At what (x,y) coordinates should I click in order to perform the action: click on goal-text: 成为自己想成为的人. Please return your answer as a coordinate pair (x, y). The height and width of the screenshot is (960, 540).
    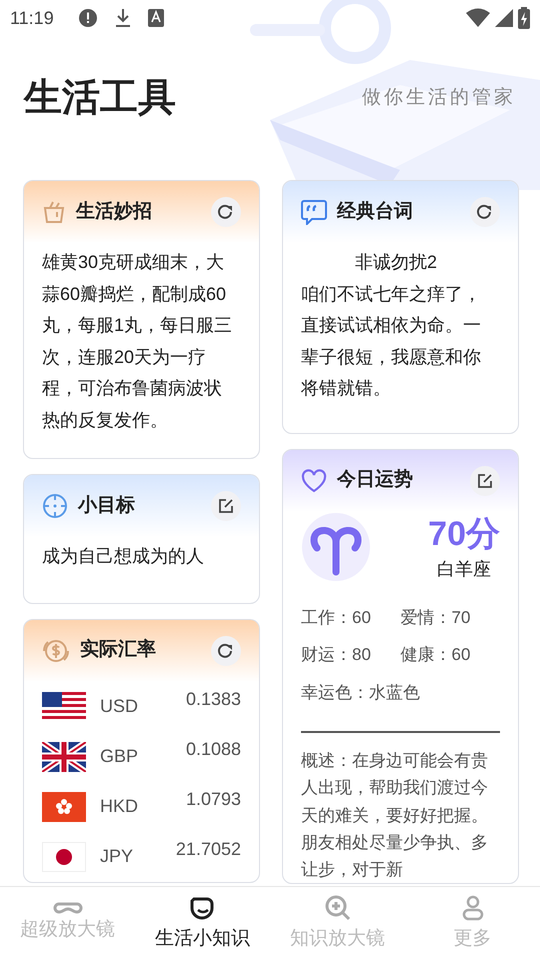
    Looking at the image, I should click on (123, 556).